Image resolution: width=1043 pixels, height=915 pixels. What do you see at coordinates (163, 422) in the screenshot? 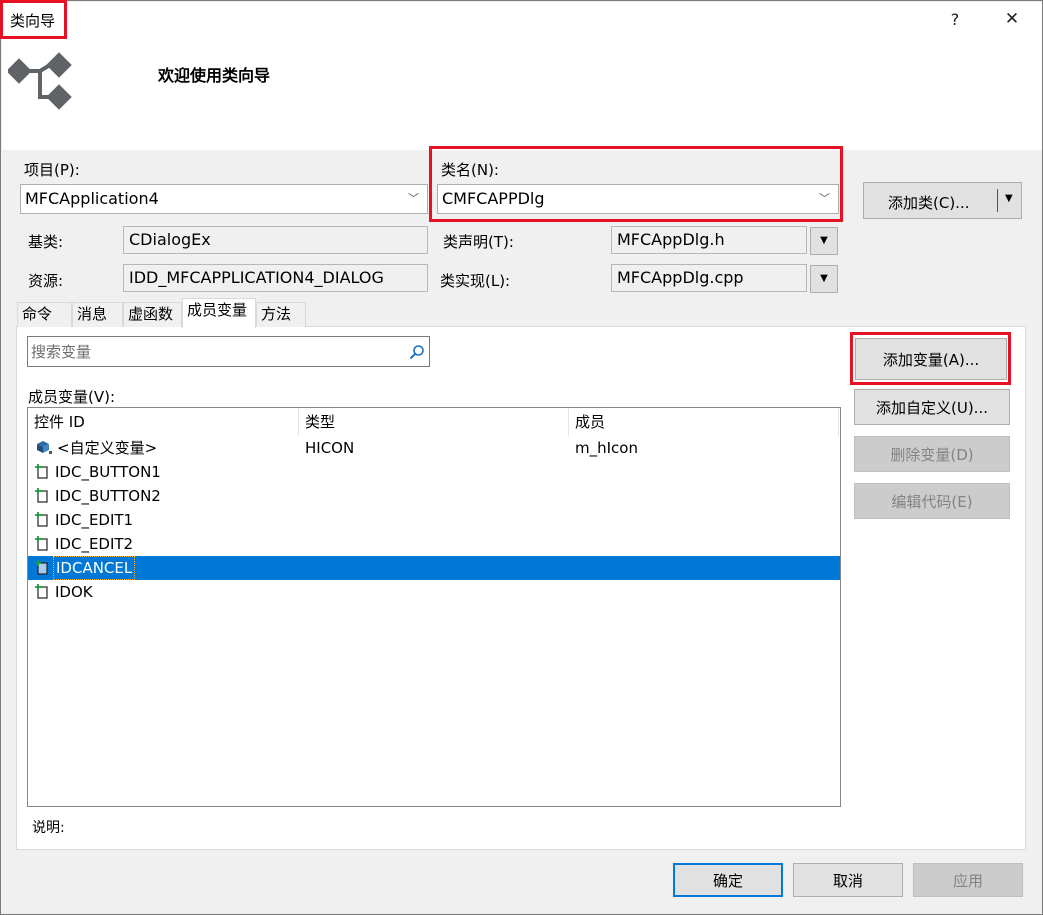
I see `column-header-control-id: 控件 ID` at bounding box center [163, 422].